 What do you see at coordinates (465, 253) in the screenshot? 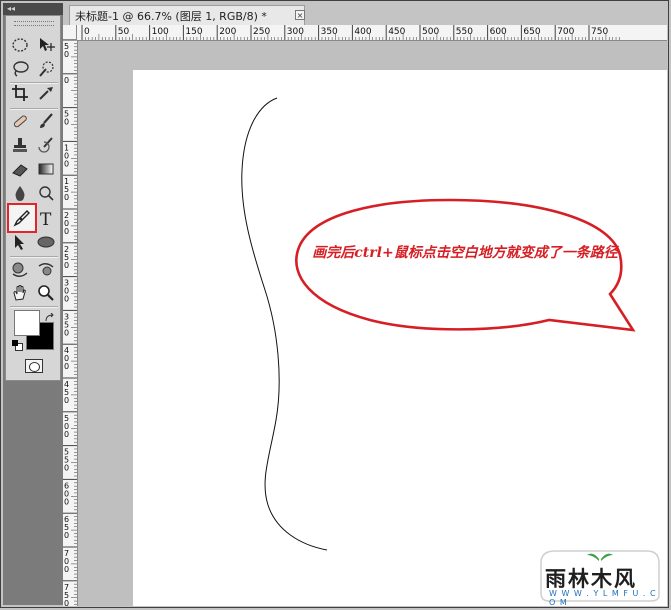
I see `callout-text: 画完后ctrl+鼠标点击空白地方就变成了一条路径` at bounding box center [465, 253].